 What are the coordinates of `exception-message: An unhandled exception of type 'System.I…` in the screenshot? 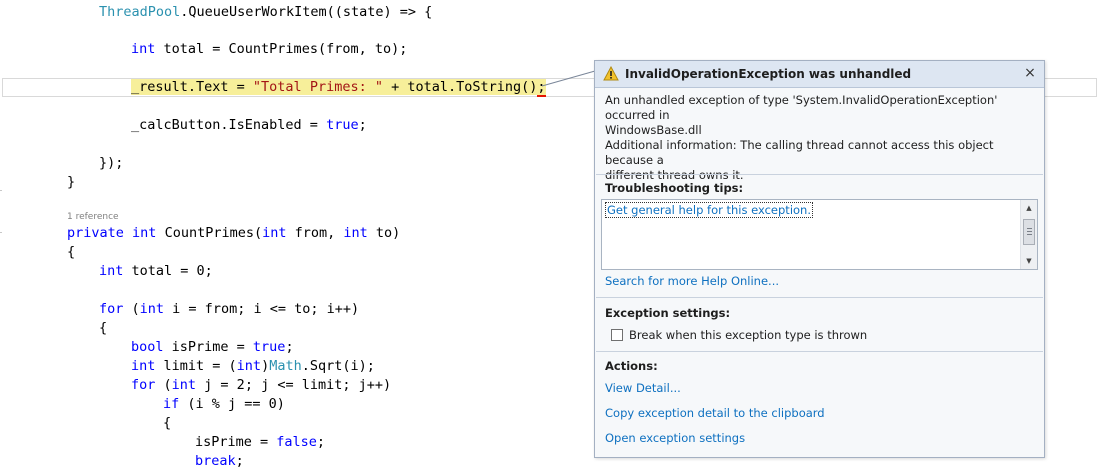 It's located at (801, 115).